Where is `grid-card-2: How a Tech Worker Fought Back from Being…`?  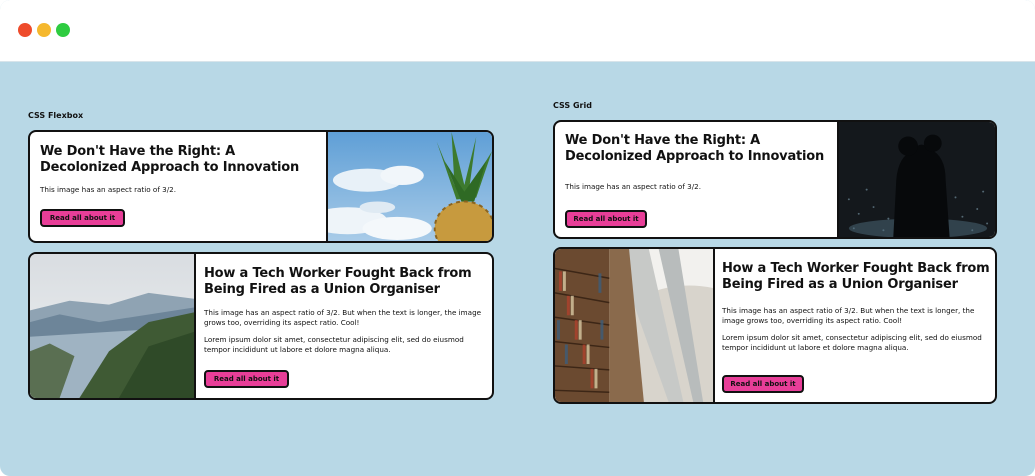 grid-card-2: How a Tech Worker Fought Back from Being… is located at coordinates (775, 325).